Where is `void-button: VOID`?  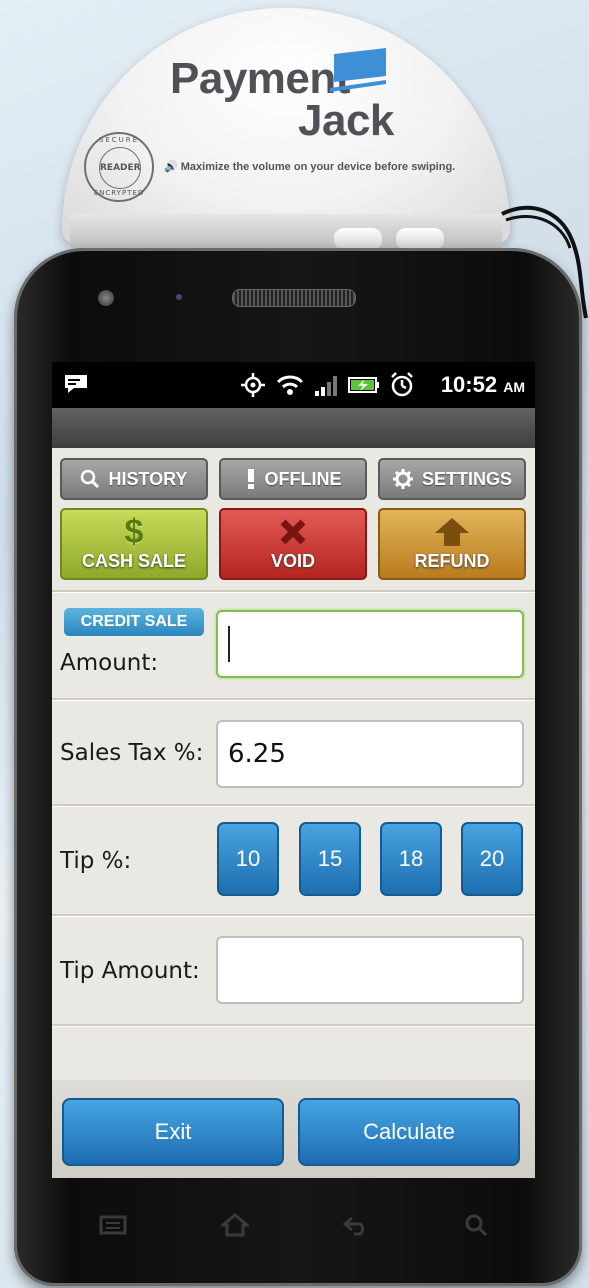
void-button: VOID is located at coordinates (293, 544).